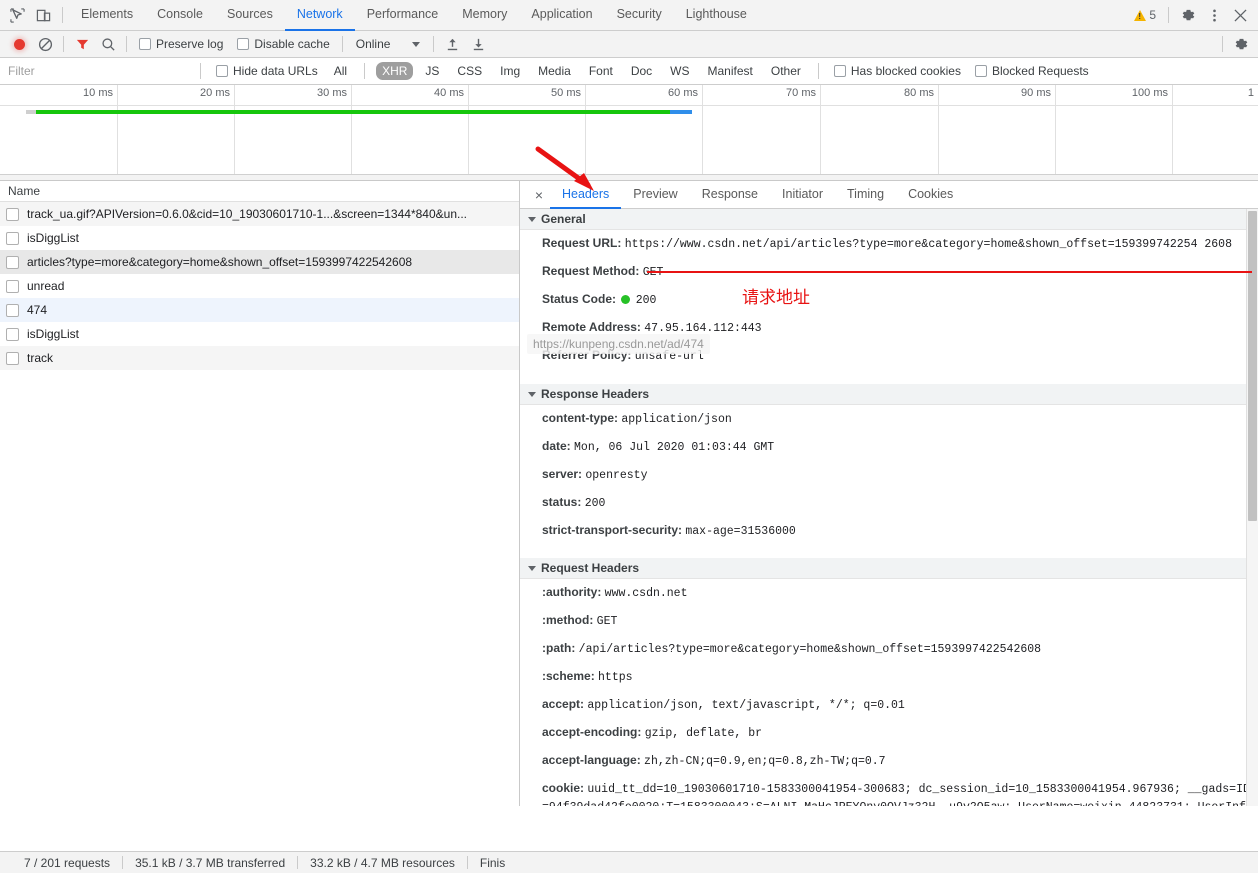 The height and width of the screenshot is (873, 1258). I want to click on request-url-label: Request URL:, so click(582, 243).